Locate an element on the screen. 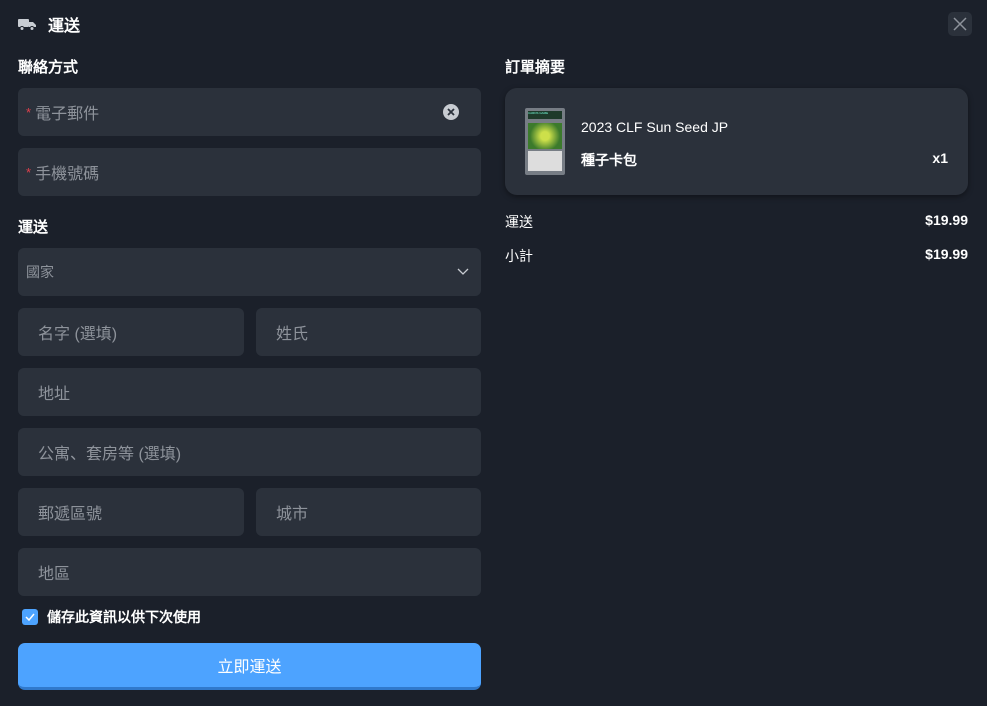 The height and width of the screenshot is (706, 987). chevron-down-icon is located at coordinates (463, 271).